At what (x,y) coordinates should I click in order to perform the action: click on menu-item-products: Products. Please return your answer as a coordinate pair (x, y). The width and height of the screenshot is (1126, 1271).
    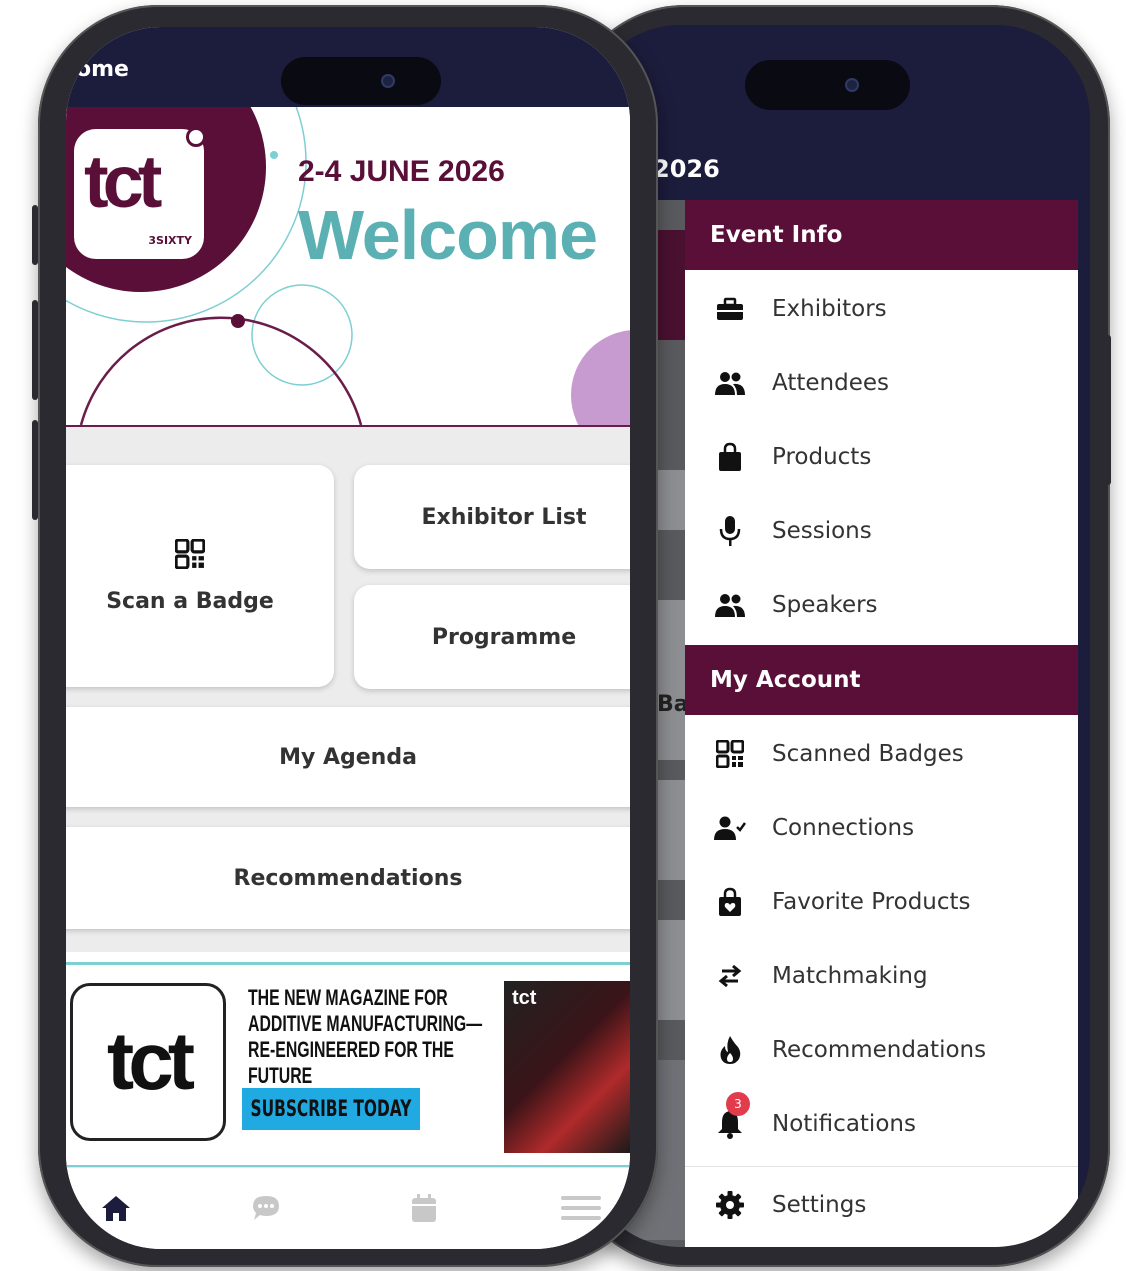
    Looking at the image, I should click on (881, 457).